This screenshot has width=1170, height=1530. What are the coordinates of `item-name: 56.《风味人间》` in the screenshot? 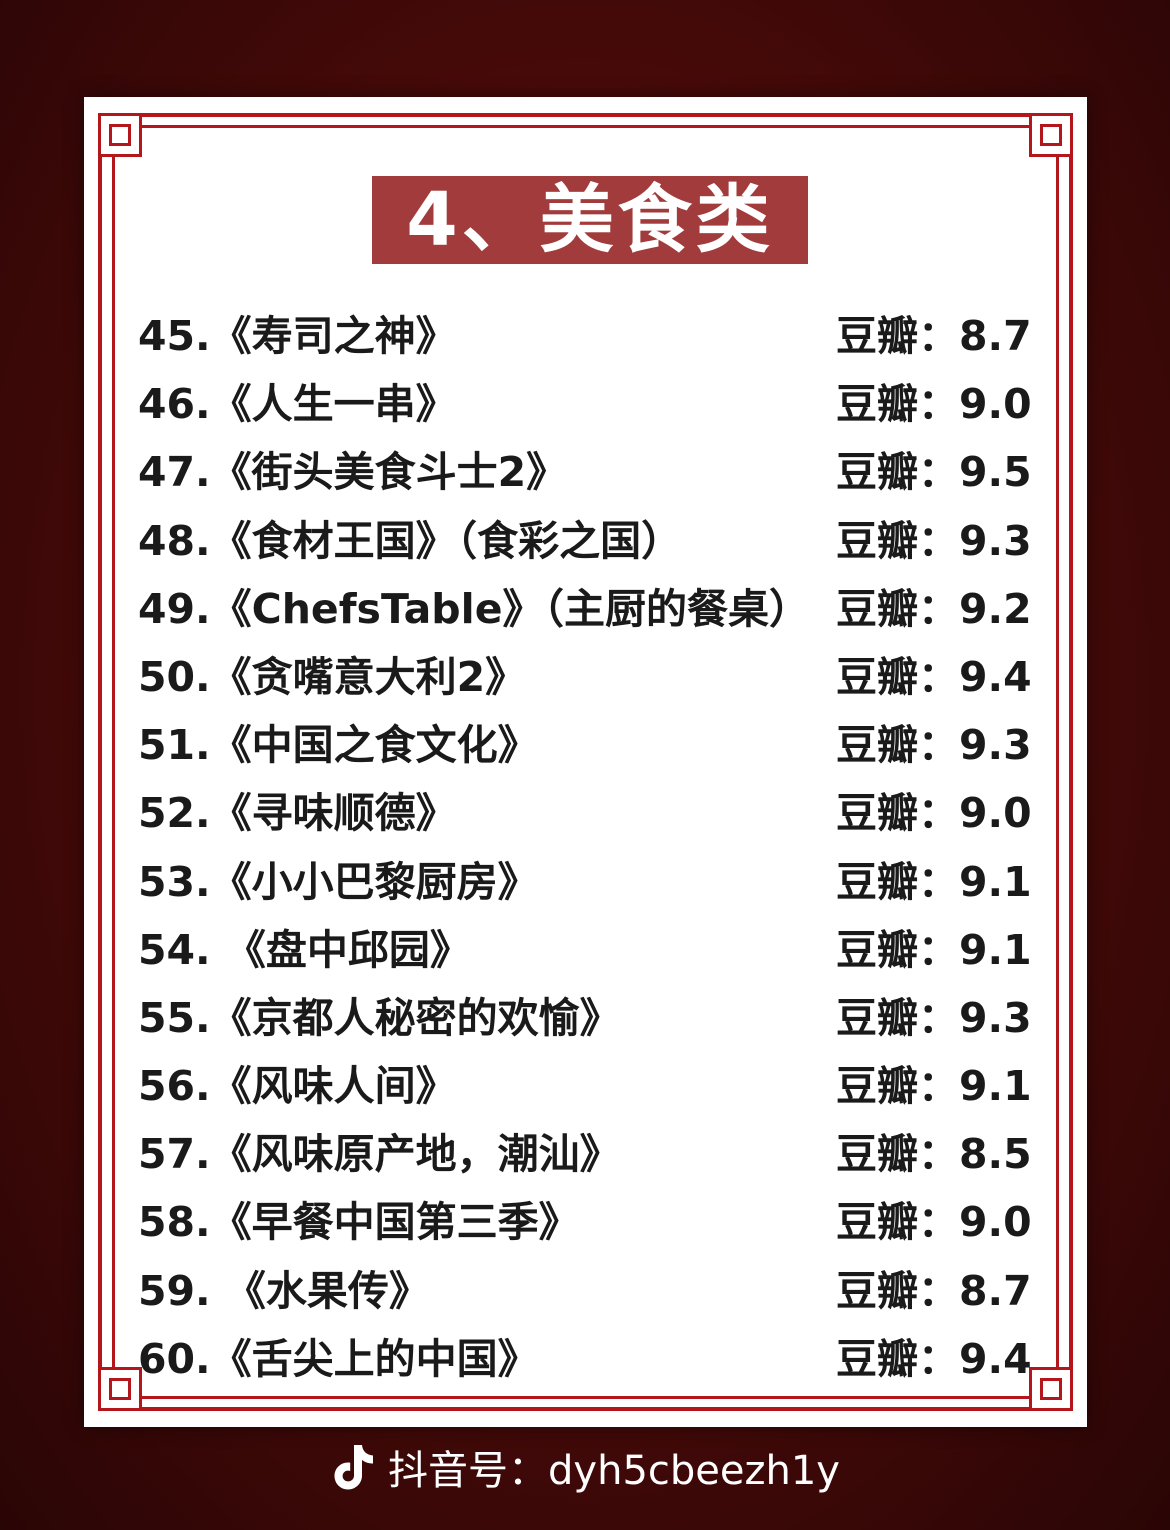 It's located at (297, 1086).